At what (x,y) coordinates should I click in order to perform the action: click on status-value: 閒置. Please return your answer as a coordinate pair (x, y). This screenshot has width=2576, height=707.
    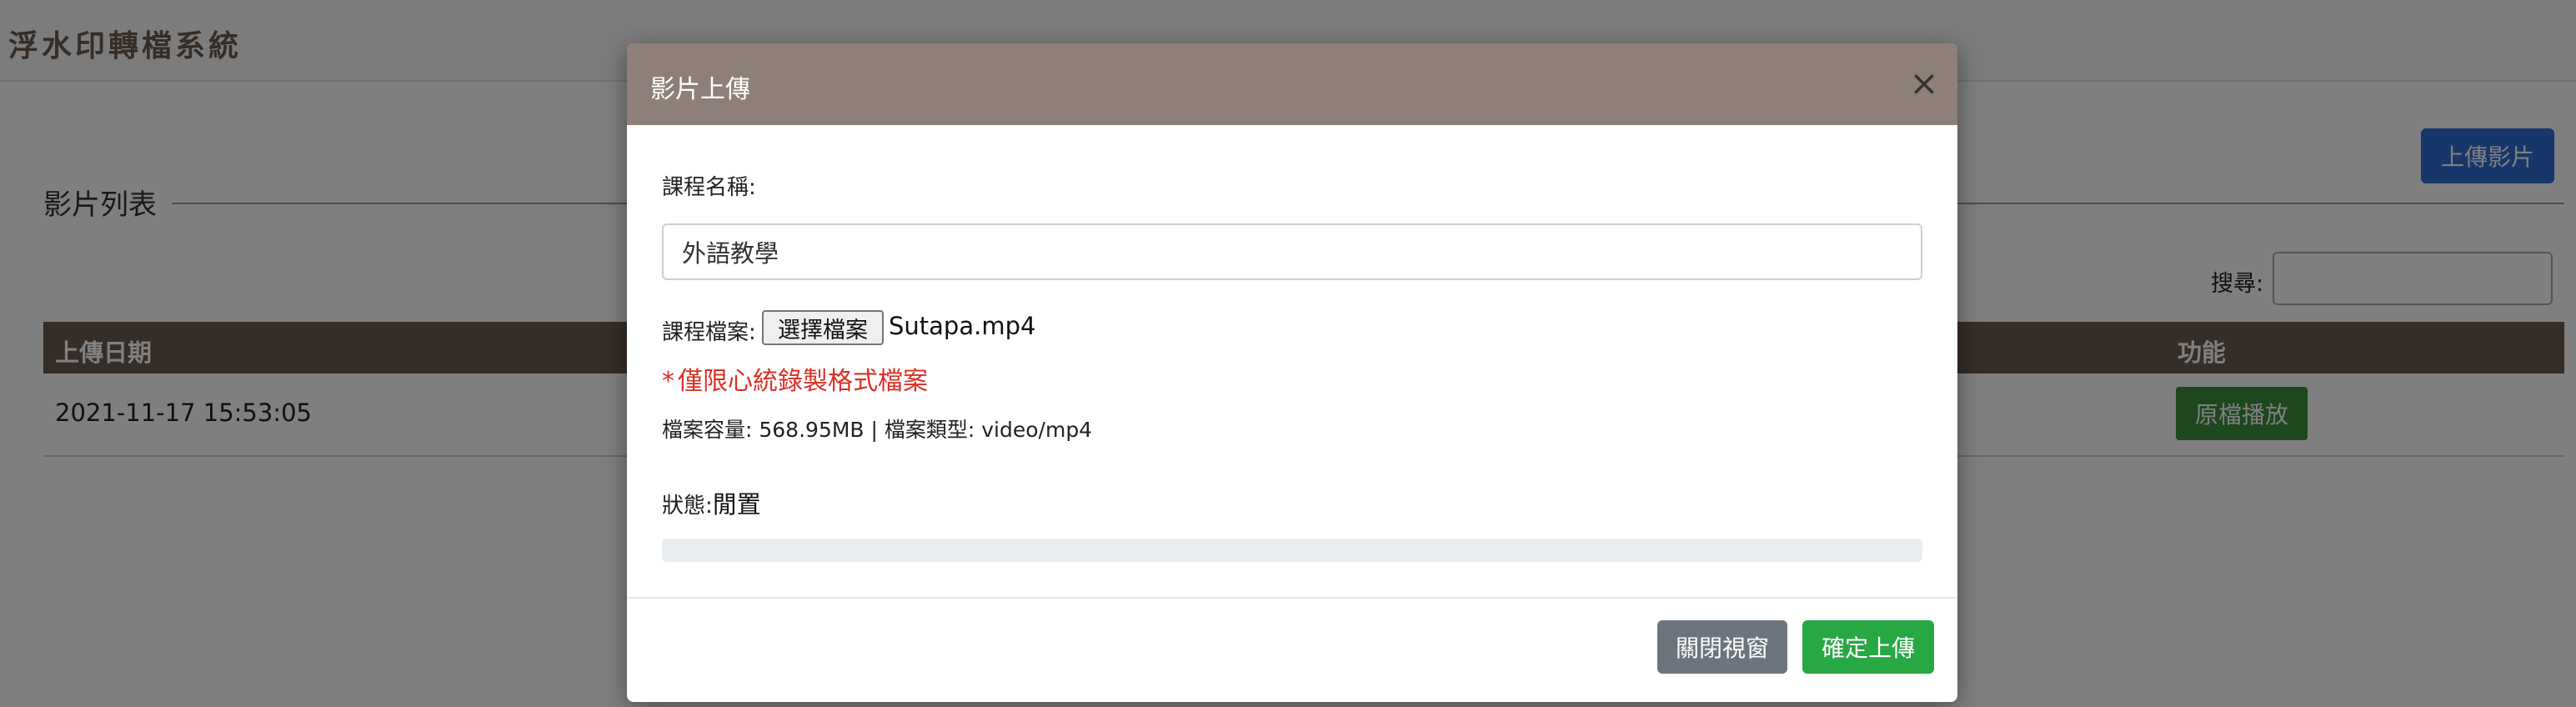
    Looking at the image, I should click on (736, 504).